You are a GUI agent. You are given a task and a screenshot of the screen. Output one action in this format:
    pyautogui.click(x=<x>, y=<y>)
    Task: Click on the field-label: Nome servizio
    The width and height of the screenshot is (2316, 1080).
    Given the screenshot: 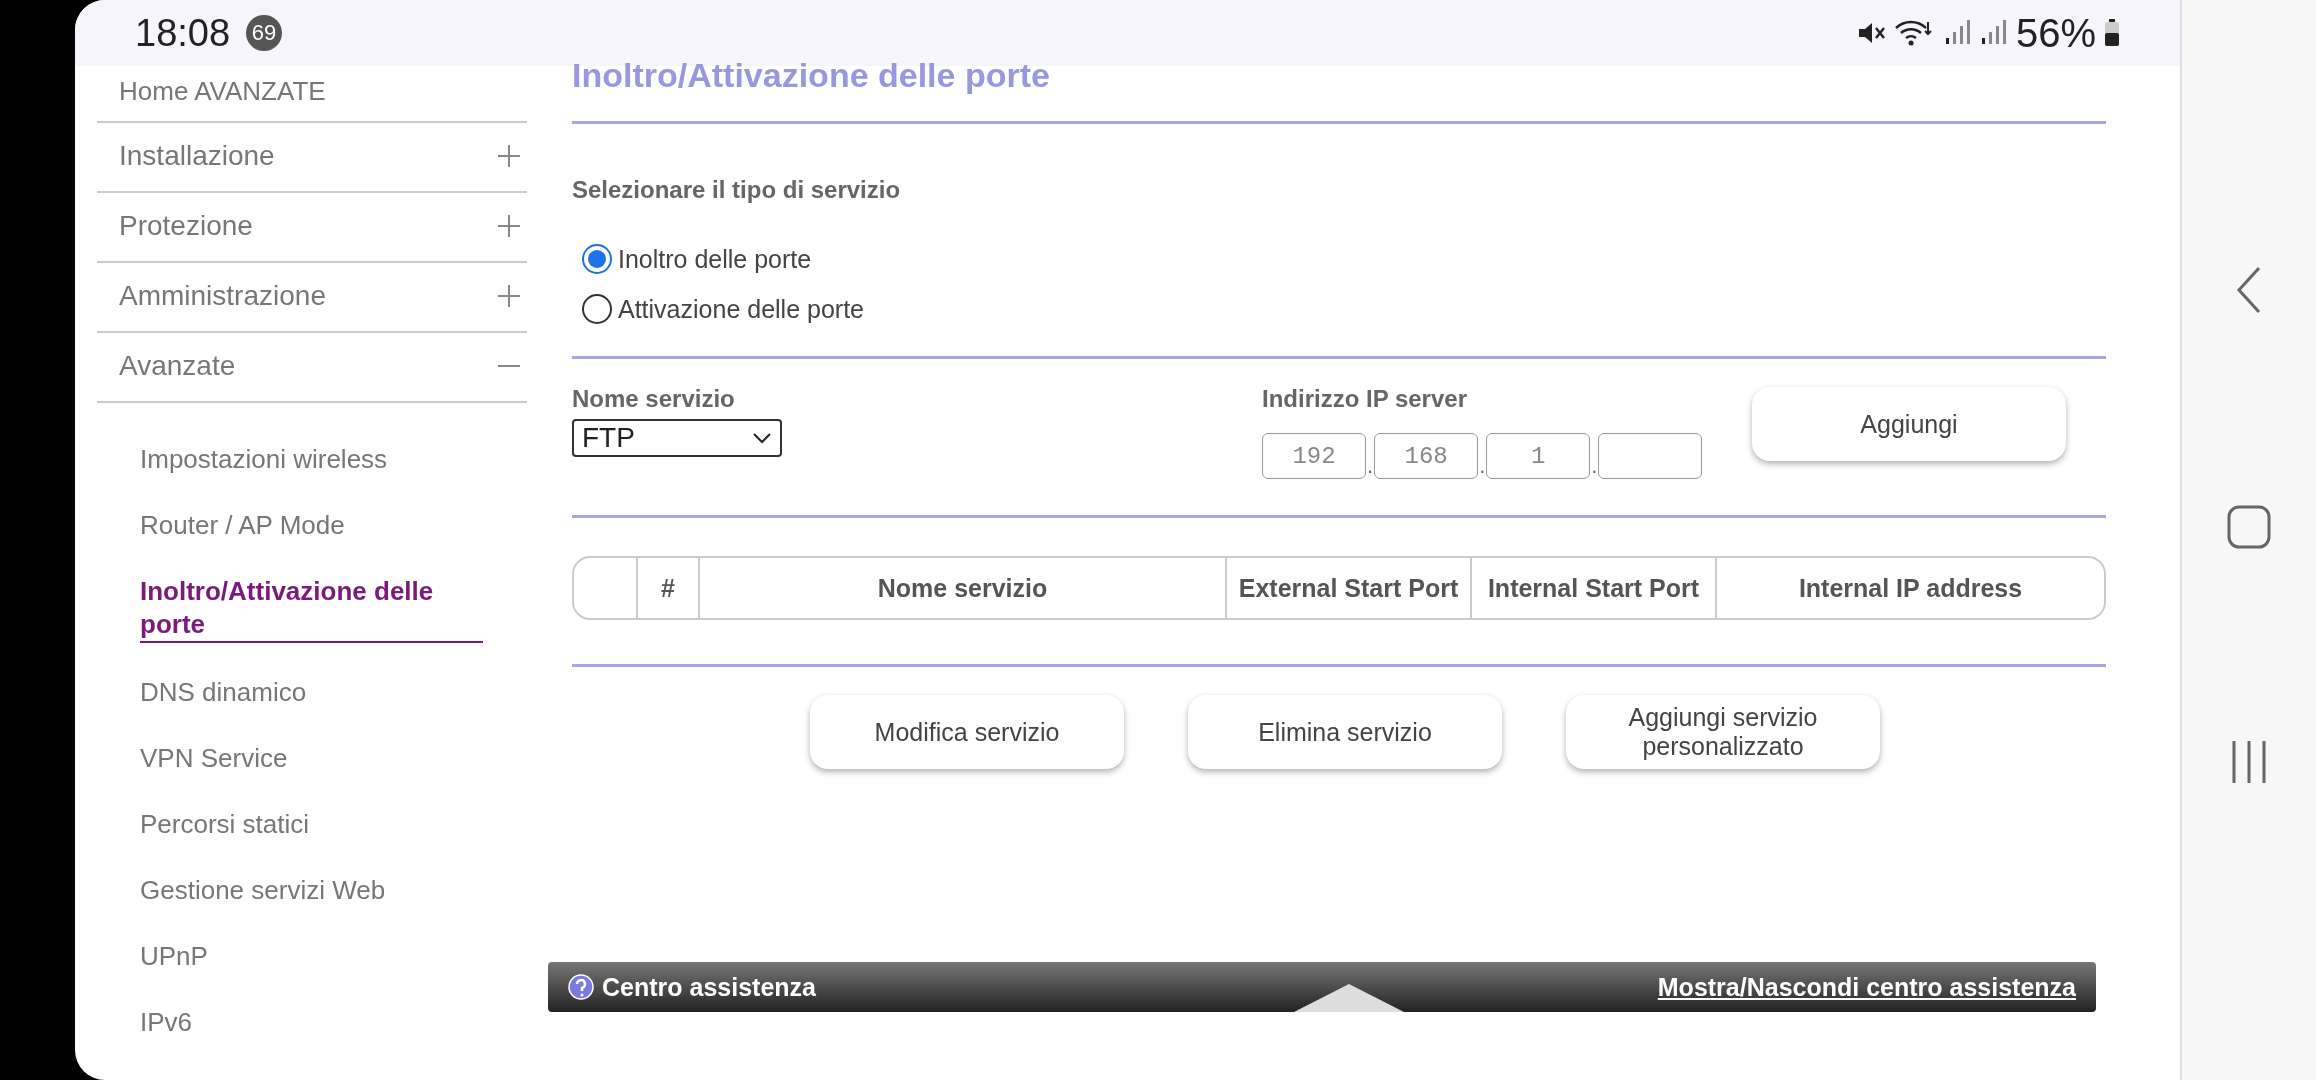 What is the action you would take?
    pyautogui.click(x=654, y=399)
    